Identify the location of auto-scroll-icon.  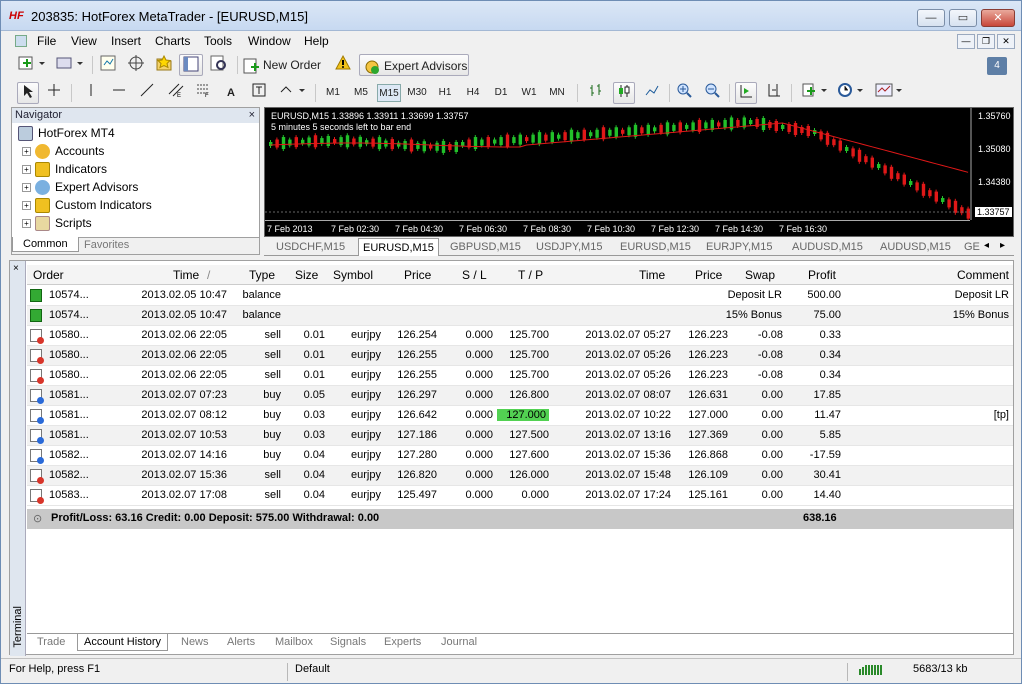
(746, 93).